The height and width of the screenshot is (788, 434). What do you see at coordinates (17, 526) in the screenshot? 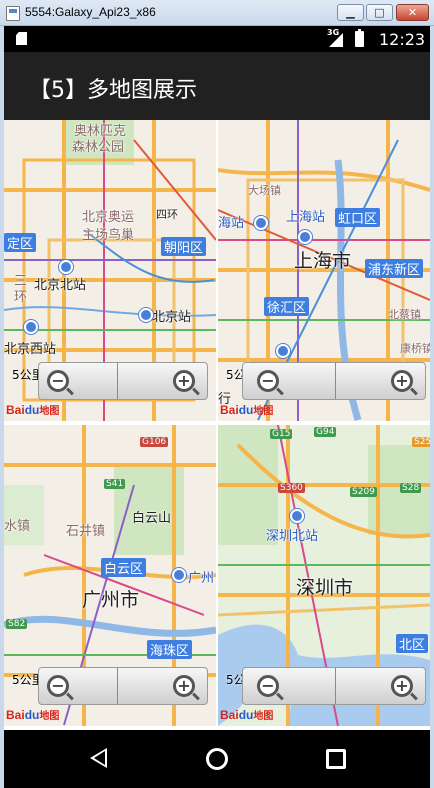
I see `map-label: 水镇` at bounding box center [17, 526].